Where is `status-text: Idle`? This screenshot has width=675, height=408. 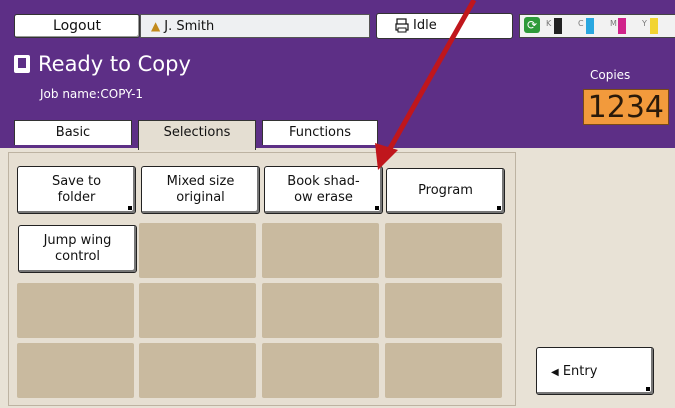
status-text: Idle is located at coordinates (425, 25).